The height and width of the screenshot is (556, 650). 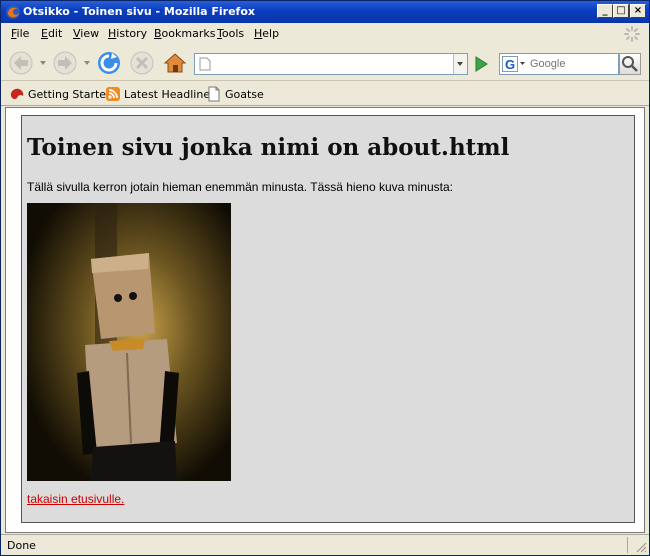 I want to click on search-input, so click(x=573, y=64).